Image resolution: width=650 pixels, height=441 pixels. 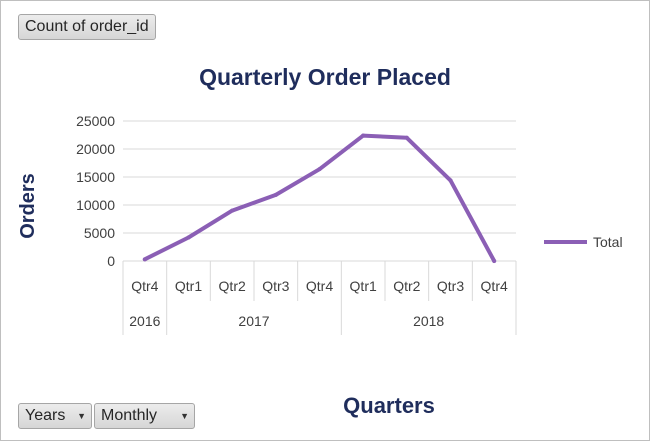 I want to click on y-axis-ticks: 0 5000 10000 15000 20000 25000, so click(x=95, y=191).